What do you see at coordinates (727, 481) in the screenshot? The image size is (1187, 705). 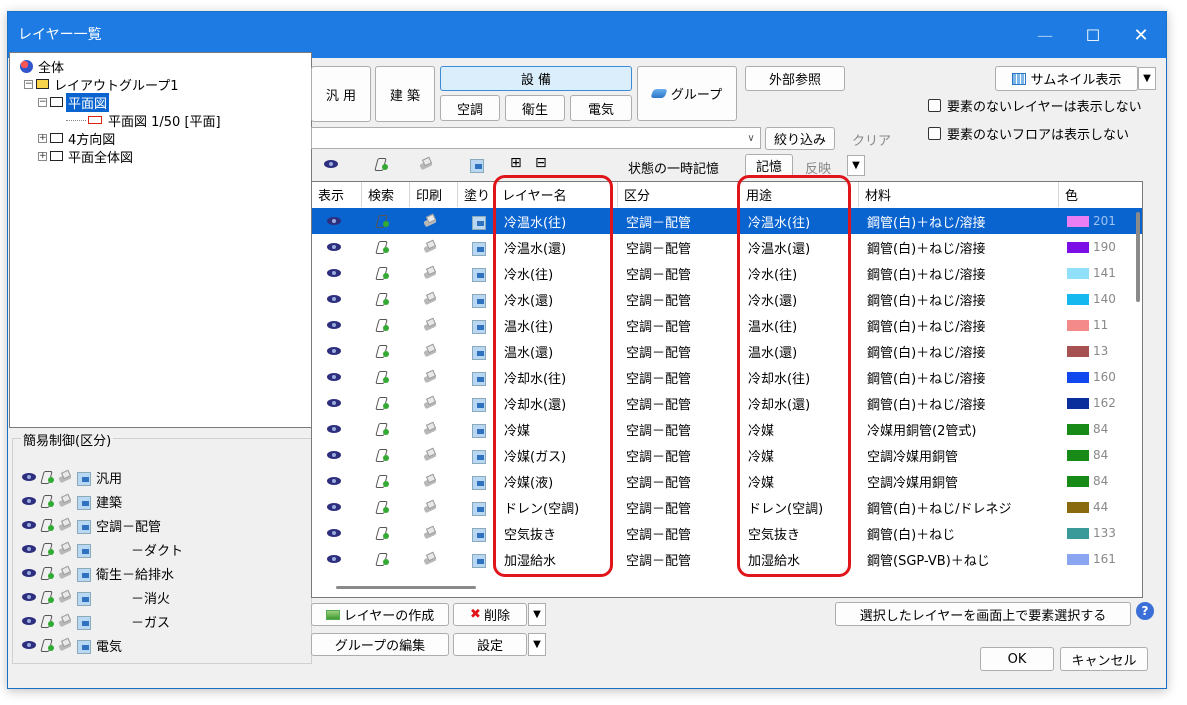 I see `table-row: 冷媒(液) 空調－配管 冷媒 空調冷媒用銅管 84` at bounding box center [727, 481].